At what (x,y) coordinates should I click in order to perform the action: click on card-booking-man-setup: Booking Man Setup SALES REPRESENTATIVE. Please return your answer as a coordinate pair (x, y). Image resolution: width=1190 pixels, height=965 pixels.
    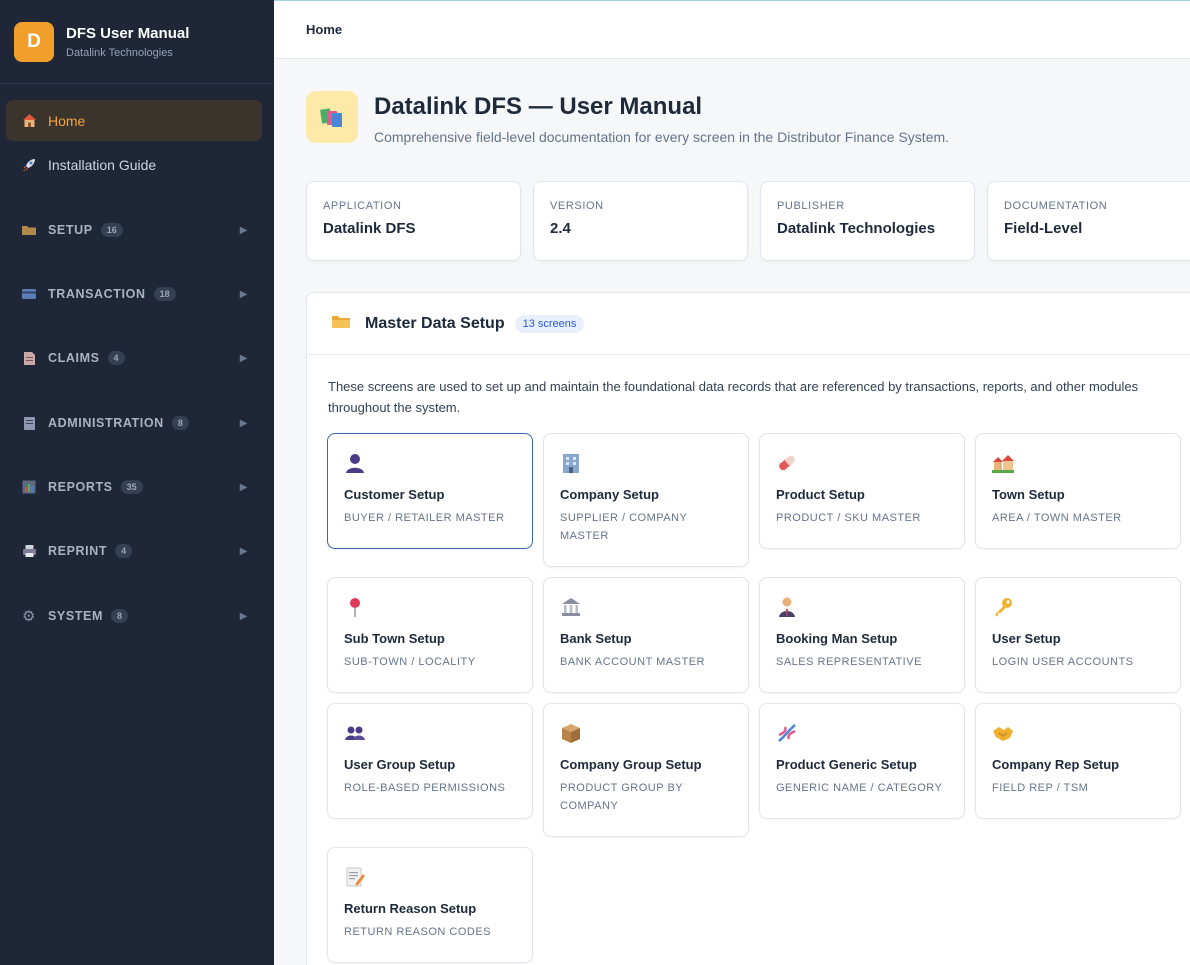
    Looking at the image, I should click on (862, 635).